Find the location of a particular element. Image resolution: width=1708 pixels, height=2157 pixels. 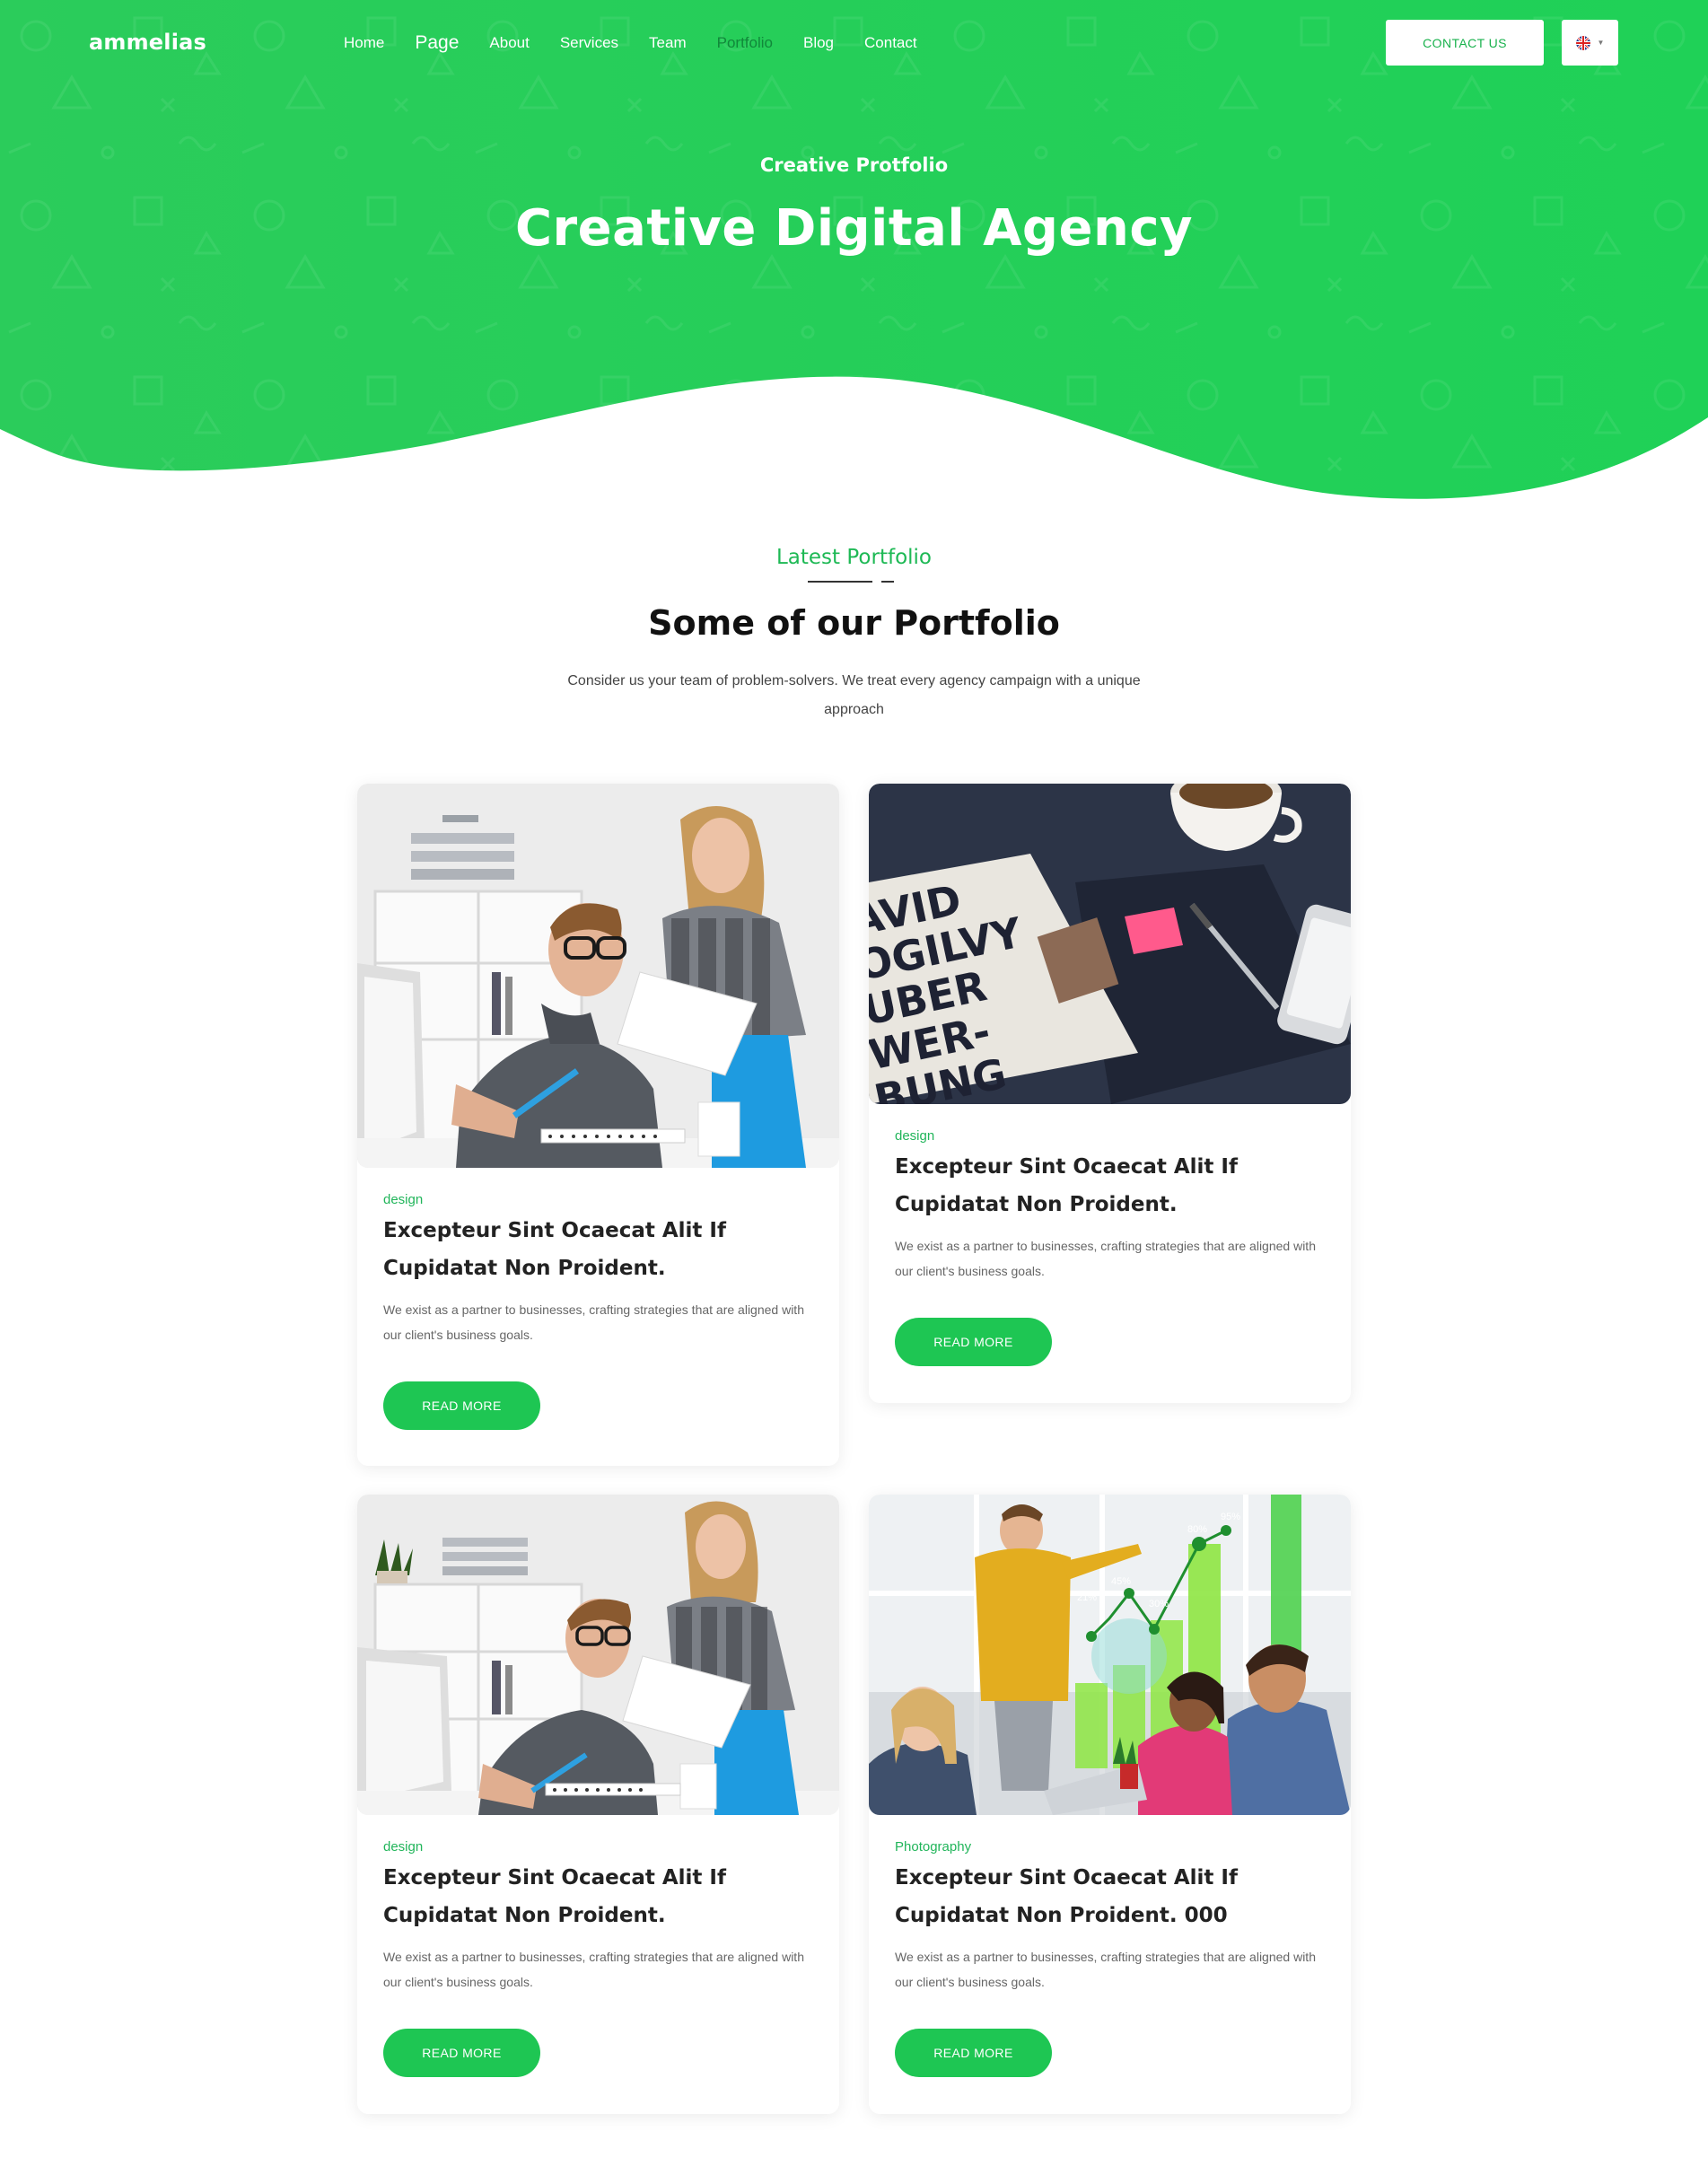

chevron-down-icon: ▼ is located at coordinates (1601, 43).